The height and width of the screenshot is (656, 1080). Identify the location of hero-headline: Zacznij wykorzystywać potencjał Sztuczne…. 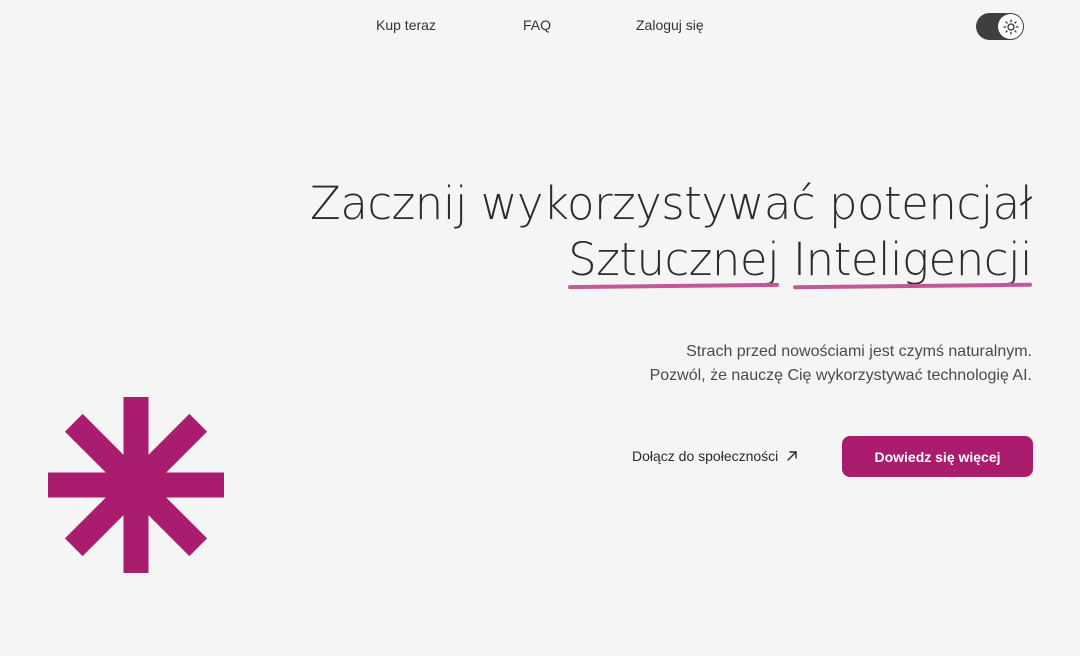
(671, 232).